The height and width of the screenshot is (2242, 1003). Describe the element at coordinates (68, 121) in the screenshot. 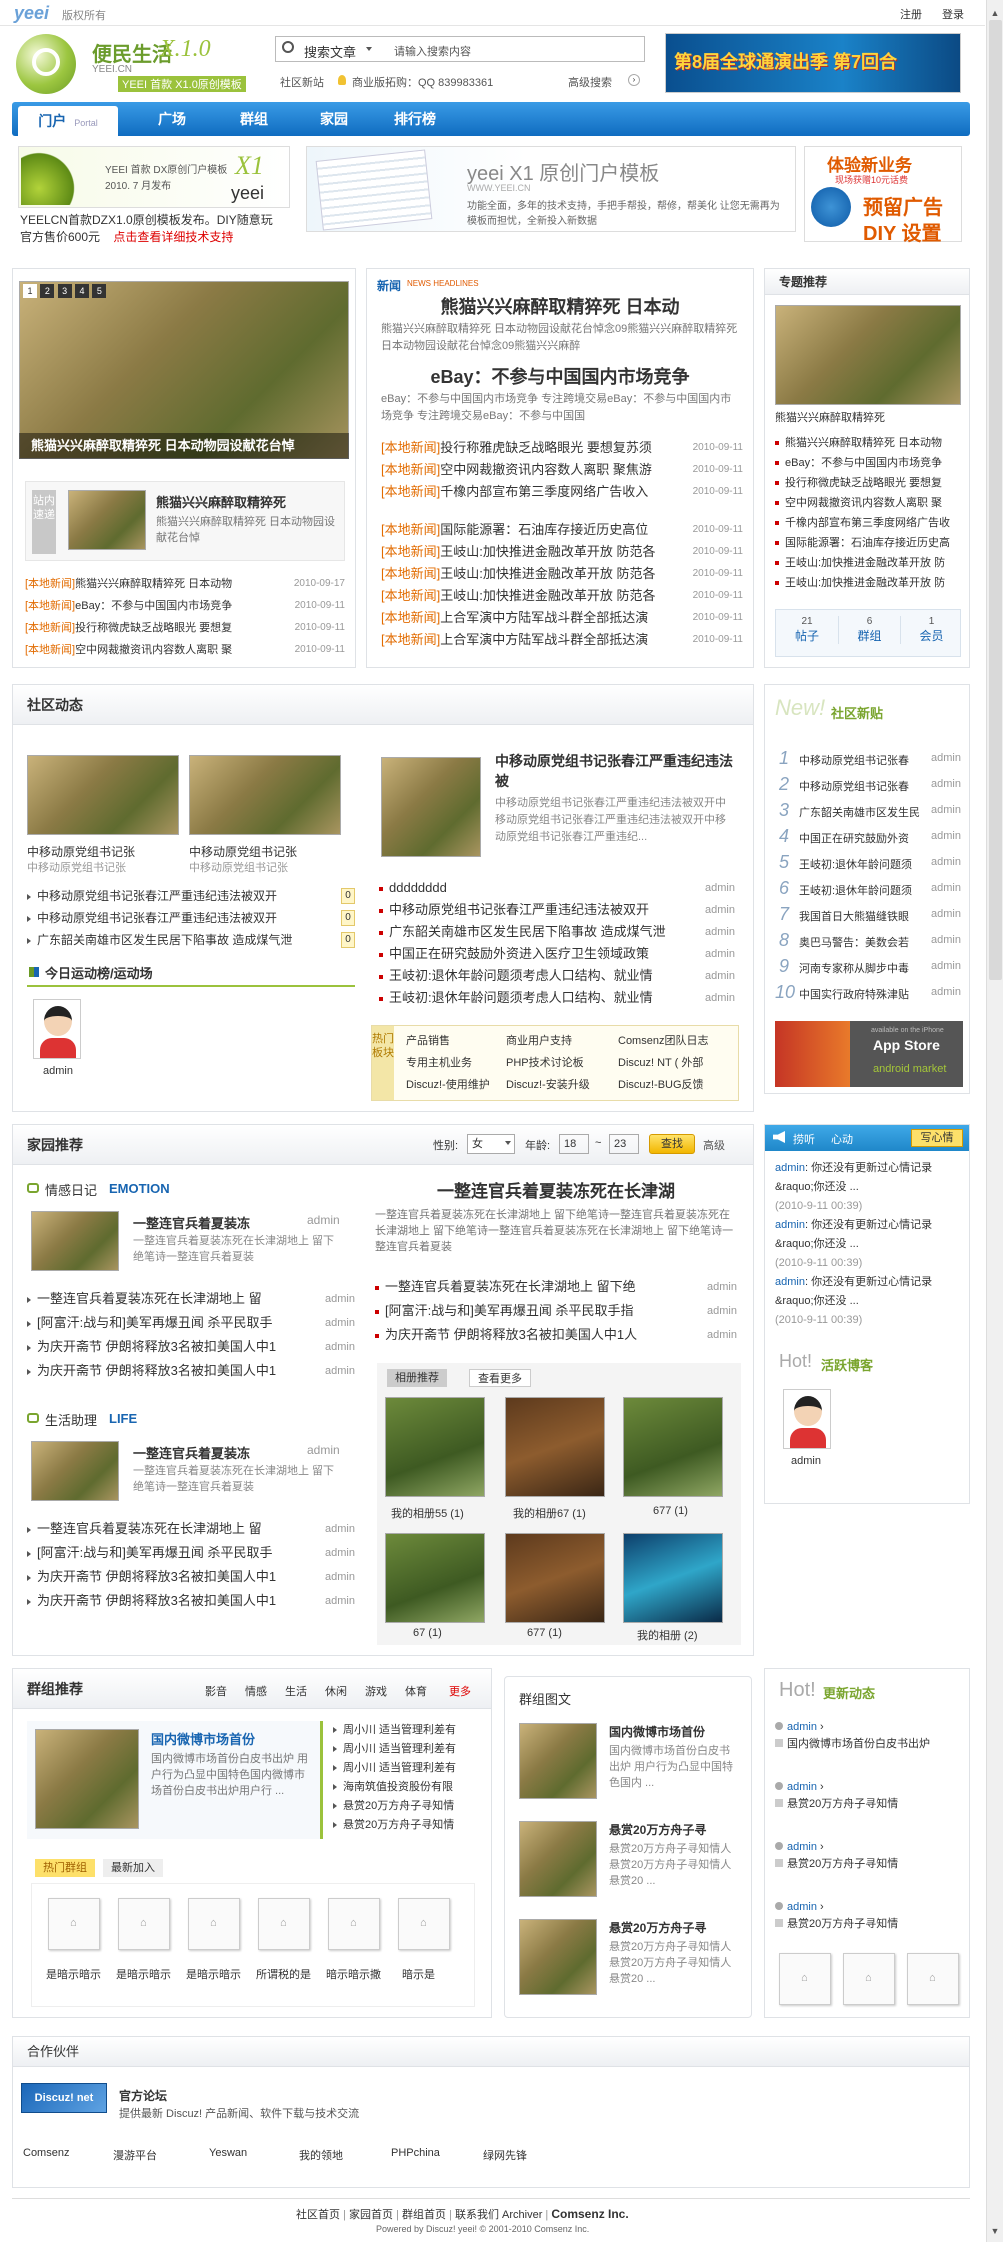

I see `nav-tab-portal: 门户 Portal` at that location.